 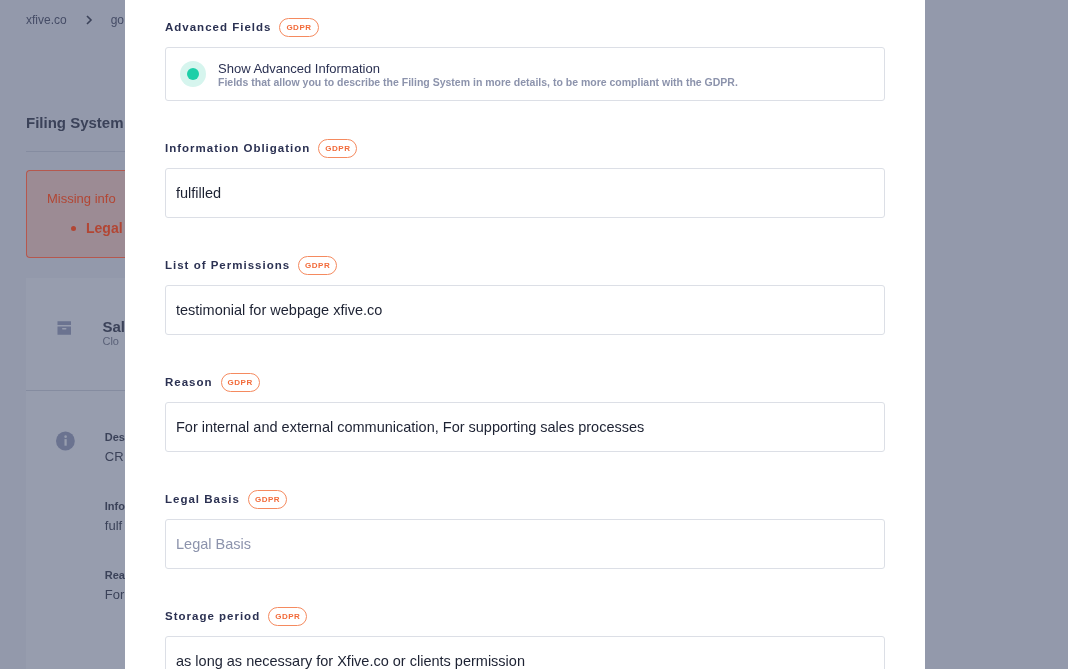 What do you see at coordinates (114, 456) in the screenshot?
I see `detail-value: CR` at bounding box center [114, 456].